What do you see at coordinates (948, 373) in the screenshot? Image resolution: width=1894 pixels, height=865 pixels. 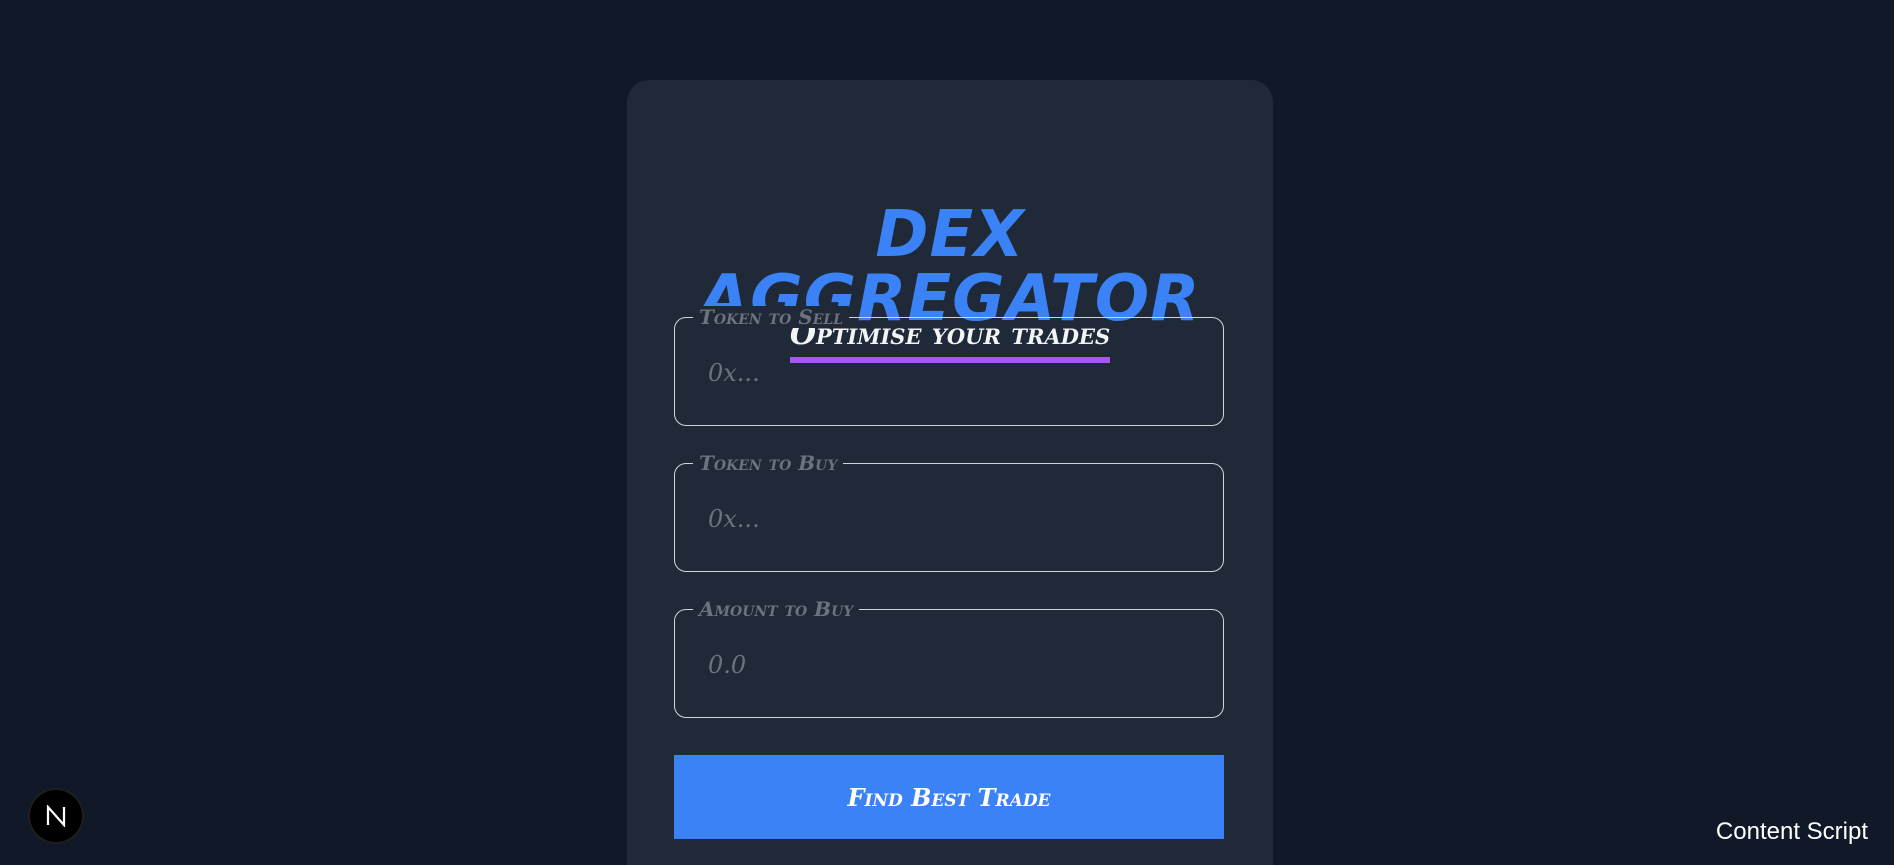 I see `token-sell-input` at bounding box center [948, 373].